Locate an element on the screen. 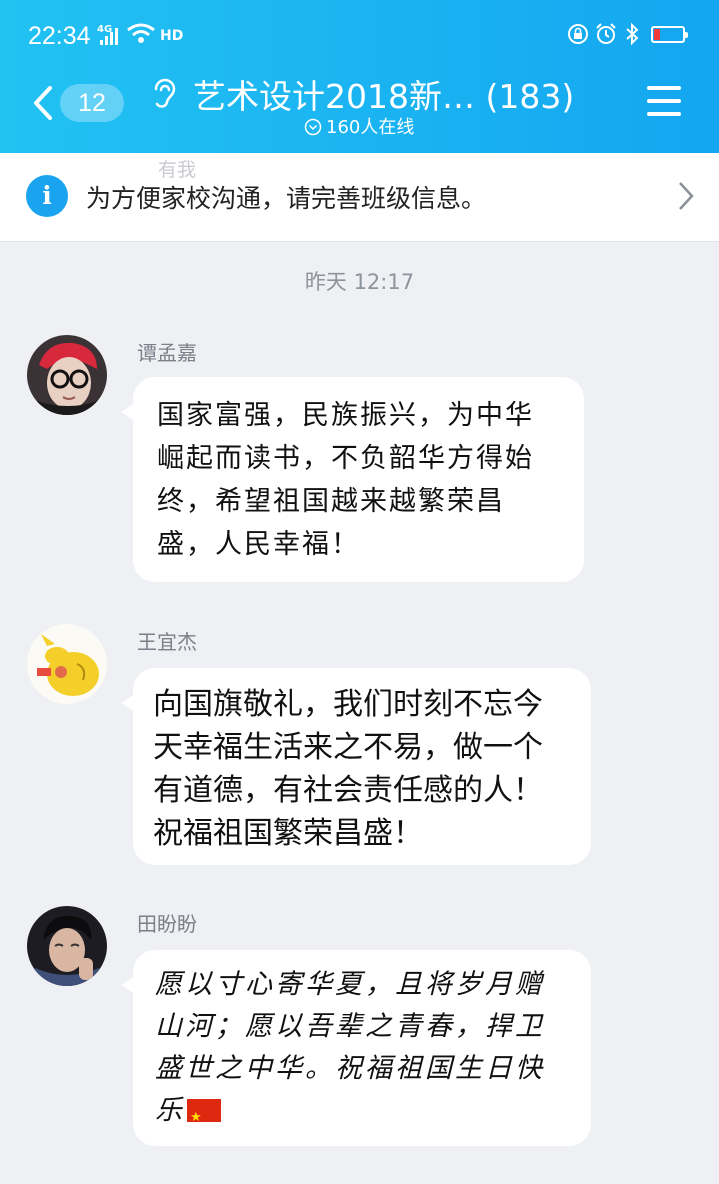 The width and height of the screenshot is (719, 1184). battery-icon is located at coordinates (669, 34).